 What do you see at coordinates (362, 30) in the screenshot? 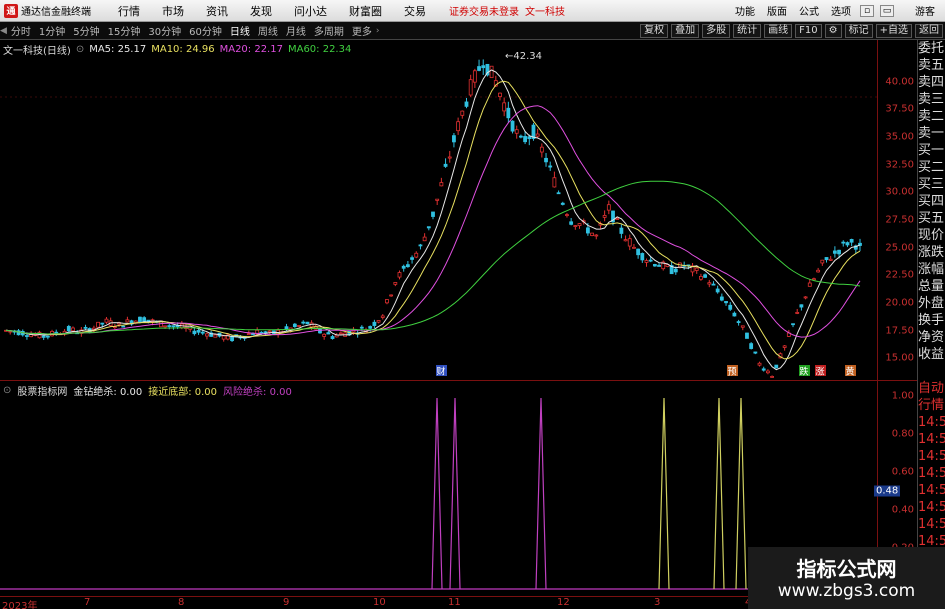
I see `period-more: 更多` at bounding box center [362, 30].